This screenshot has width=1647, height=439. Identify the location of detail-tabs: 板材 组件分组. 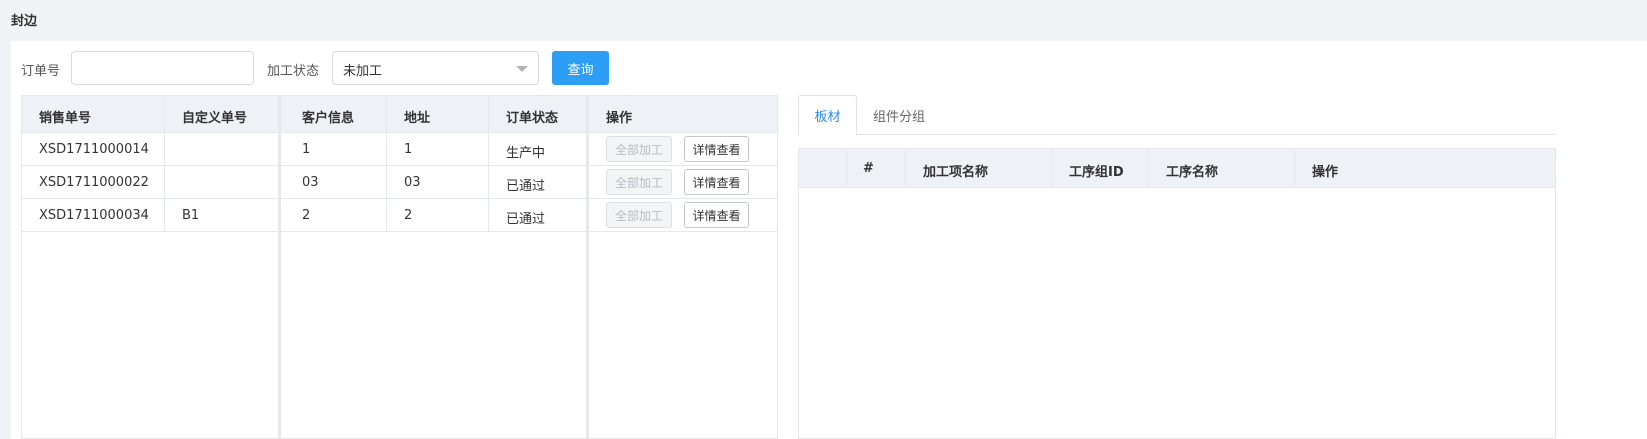
(1177, 115).